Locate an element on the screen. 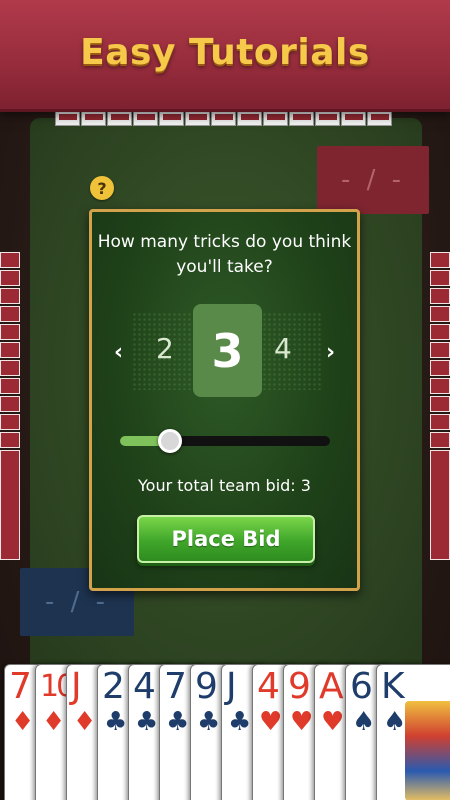  team-bid-text: Your total team bid: 3 is located at coordinates (224, 485).